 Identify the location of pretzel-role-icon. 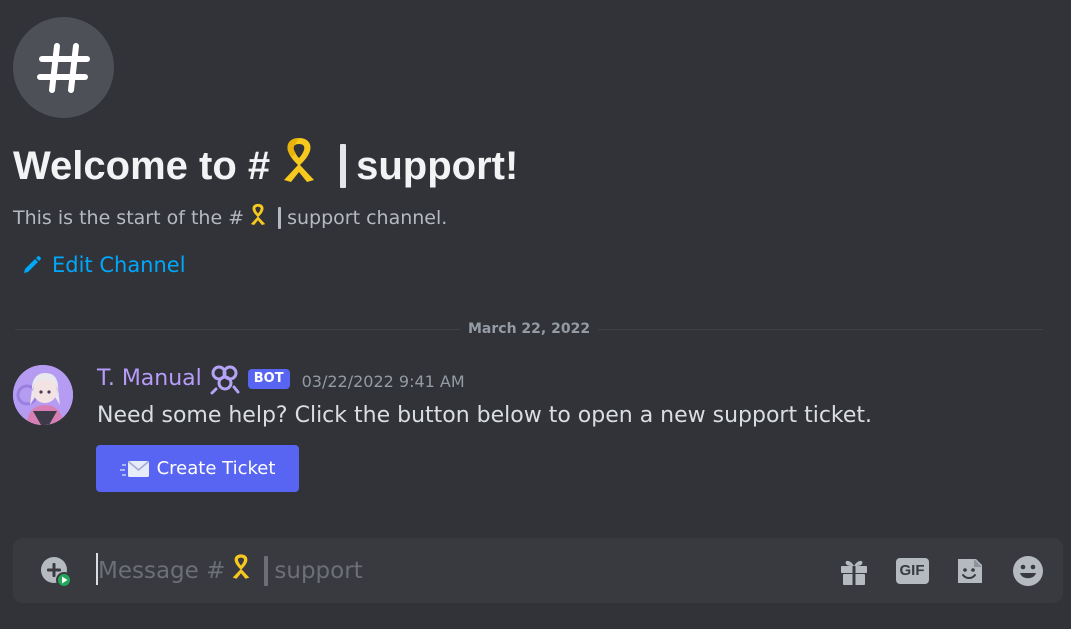
(225, 379).